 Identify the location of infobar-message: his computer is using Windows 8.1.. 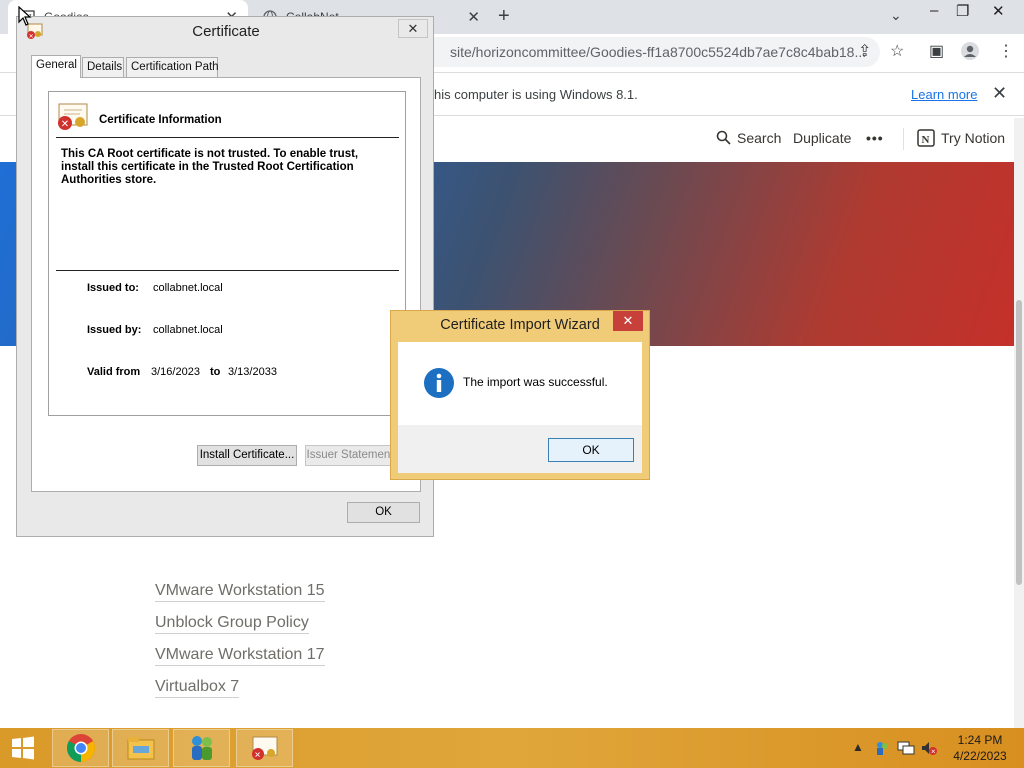
(536, 94).